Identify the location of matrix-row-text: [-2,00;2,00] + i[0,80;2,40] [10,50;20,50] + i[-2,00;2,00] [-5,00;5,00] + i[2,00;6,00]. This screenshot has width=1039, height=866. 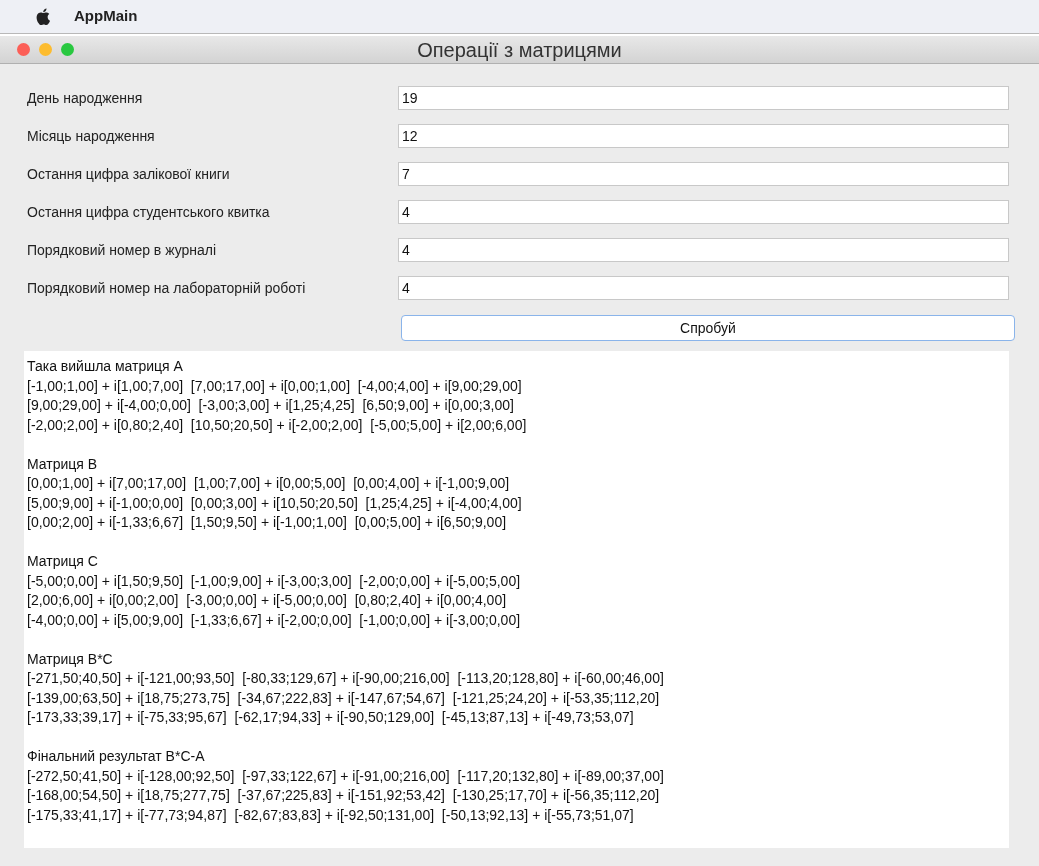
(277, 425).